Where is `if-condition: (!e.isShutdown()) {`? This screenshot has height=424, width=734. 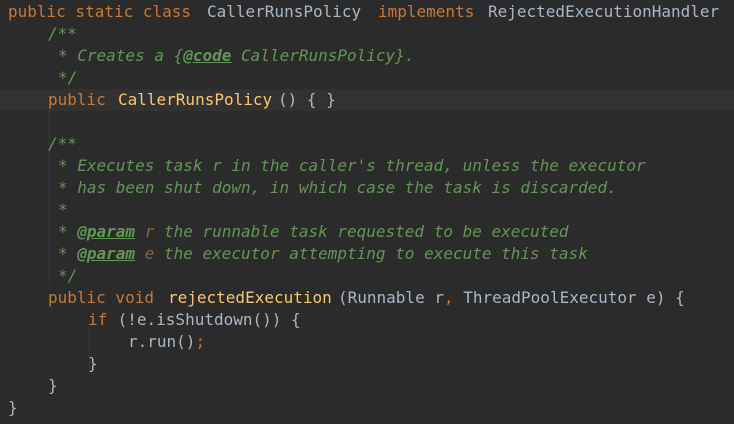
if-condition: (!e.isShutdown()) { is located at coordinates (204, 319).